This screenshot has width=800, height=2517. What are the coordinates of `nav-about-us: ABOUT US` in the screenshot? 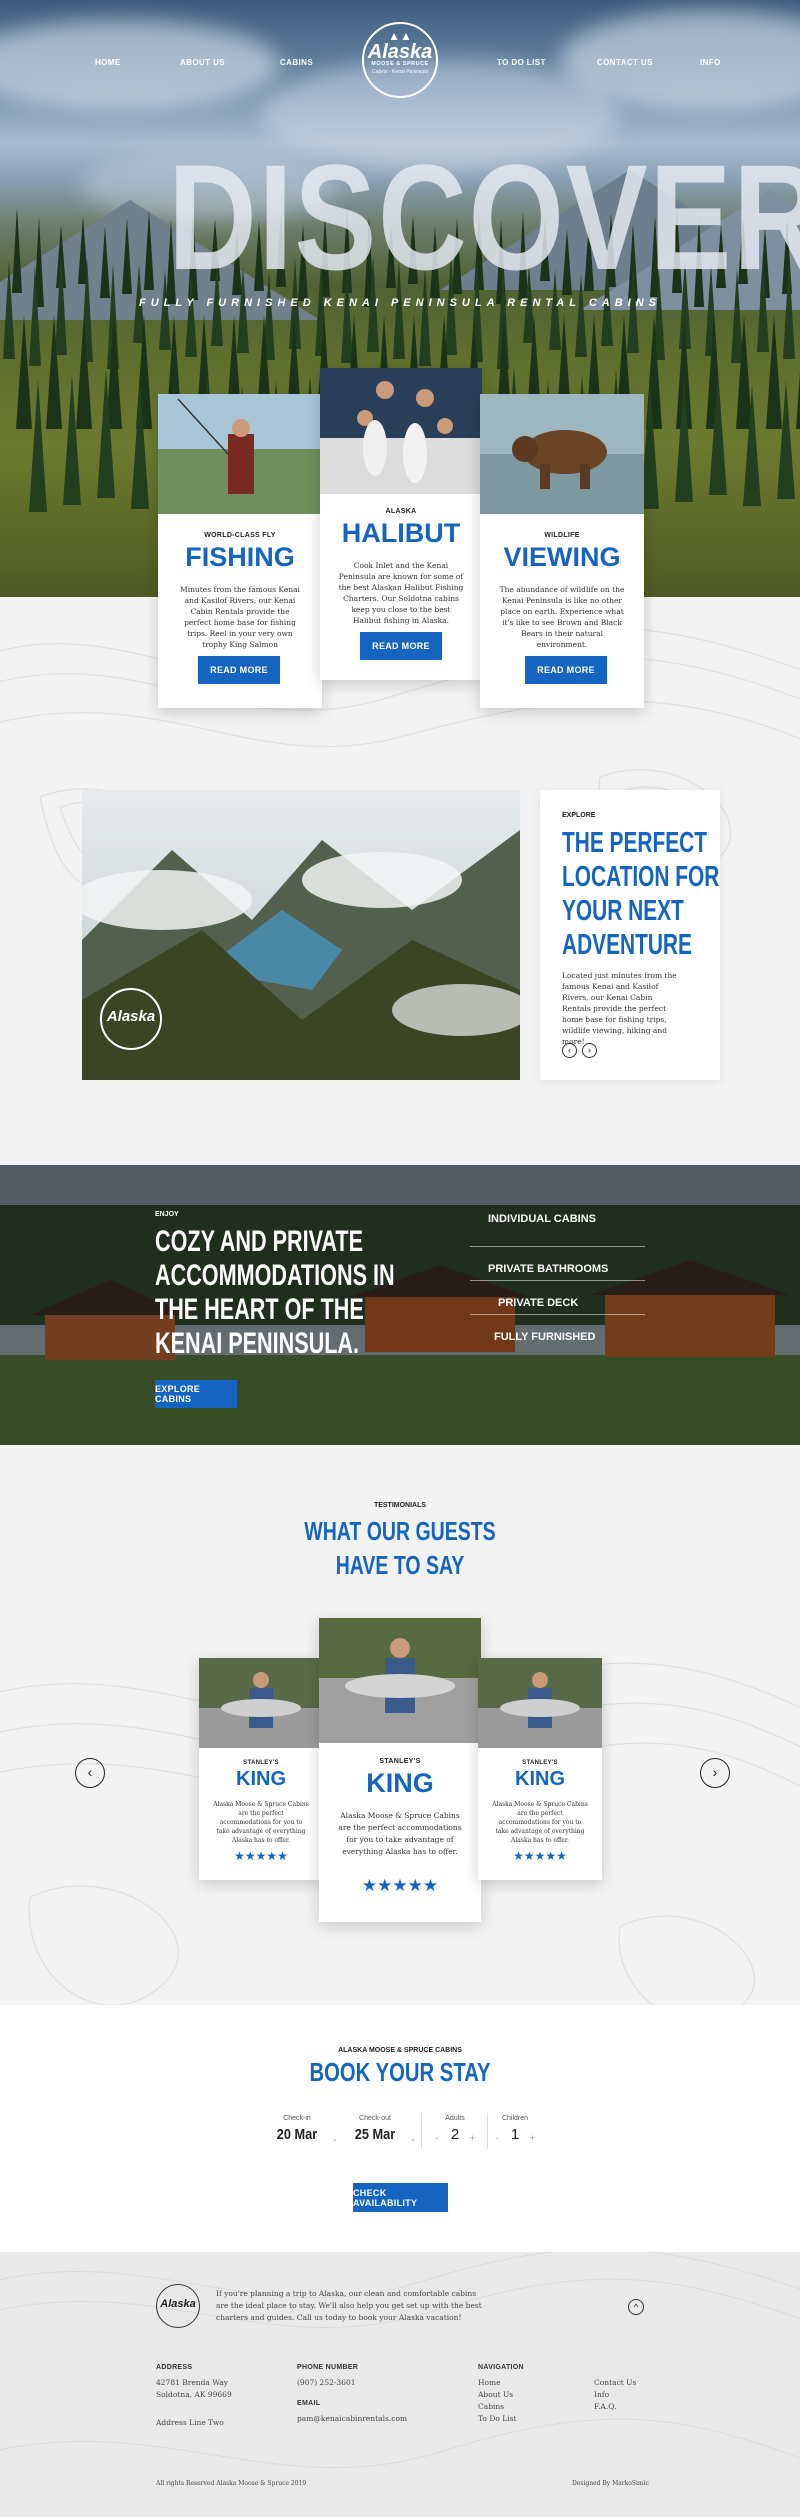 It's located at (202, 62).